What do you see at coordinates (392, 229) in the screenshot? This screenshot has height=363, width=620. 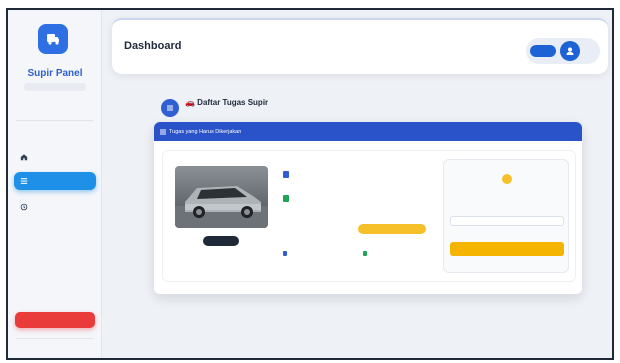 I see `status-badge` at bounding box center [392, 229].